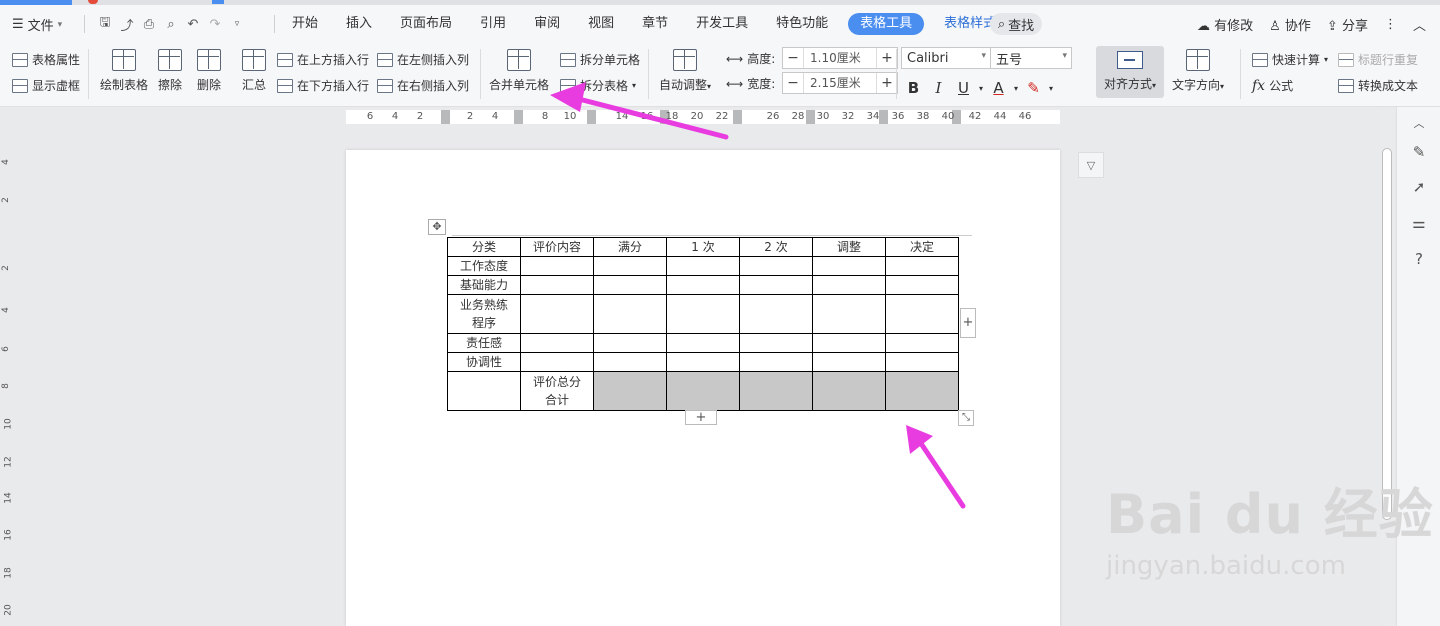 This screenshot has height=626, width=1440. What do you see at coordinates (1378, 85) in the screenshot?
I see `convert-to-text-button: 转换成文本` at bounding box center [1378, 85].